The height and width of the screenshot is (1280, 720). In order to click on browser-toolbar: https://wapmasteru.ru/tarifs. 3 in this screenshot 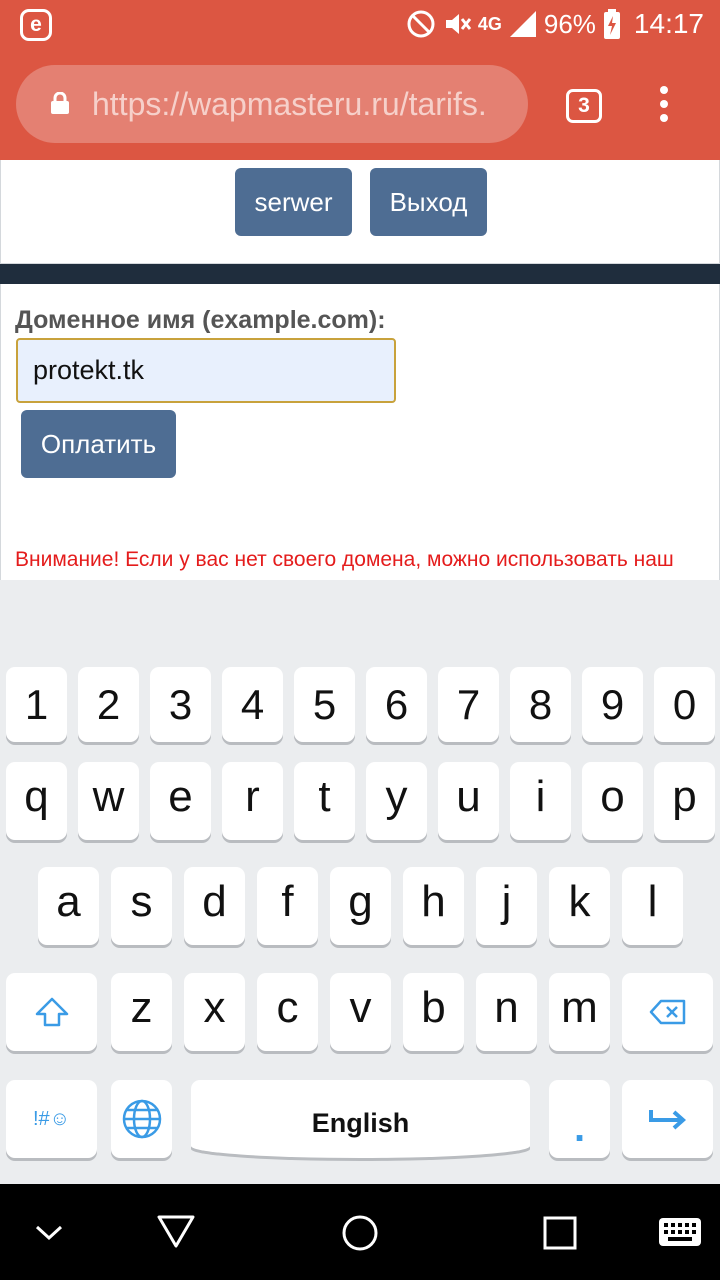, I will do `click(360, 104)`.